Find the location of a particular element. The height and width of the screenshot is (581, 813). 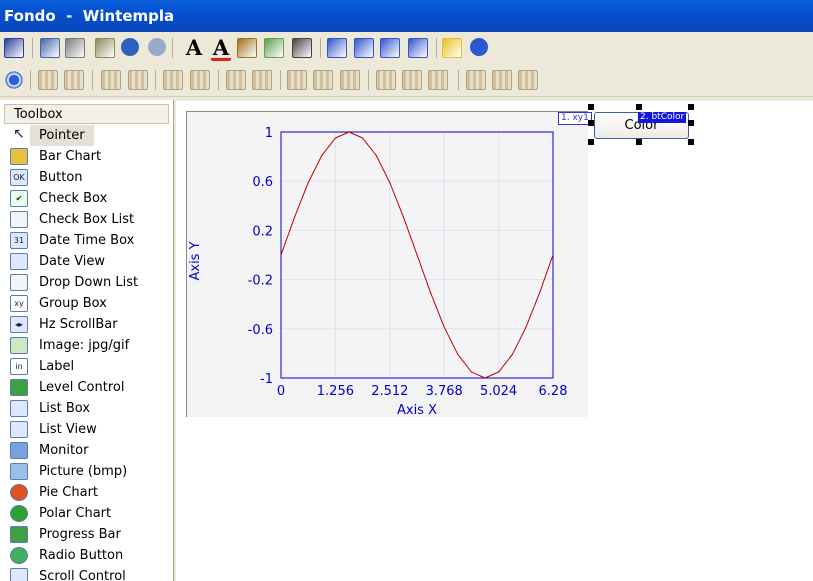

toolbox-item-check-box-list: Check Box List is located at coordinates (86, 219).